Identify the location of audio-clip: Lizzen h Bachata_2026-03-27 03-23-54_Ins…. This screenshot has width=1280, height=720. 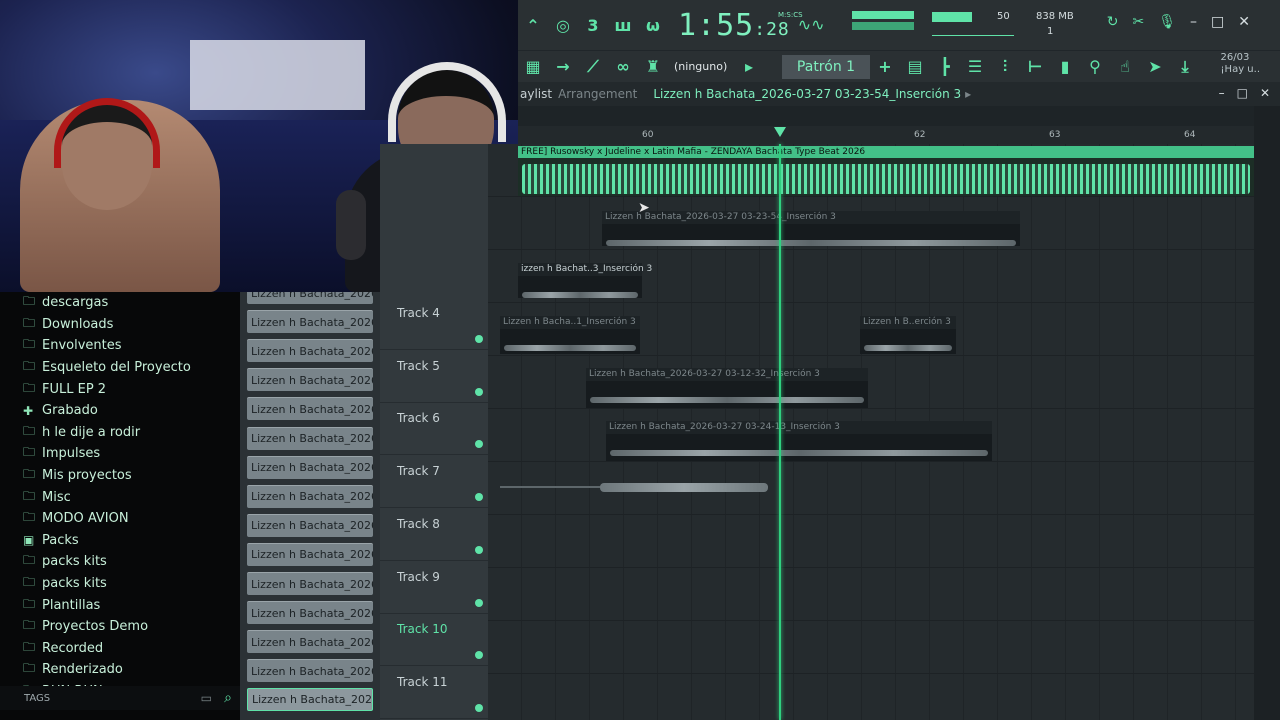
(811, 228).